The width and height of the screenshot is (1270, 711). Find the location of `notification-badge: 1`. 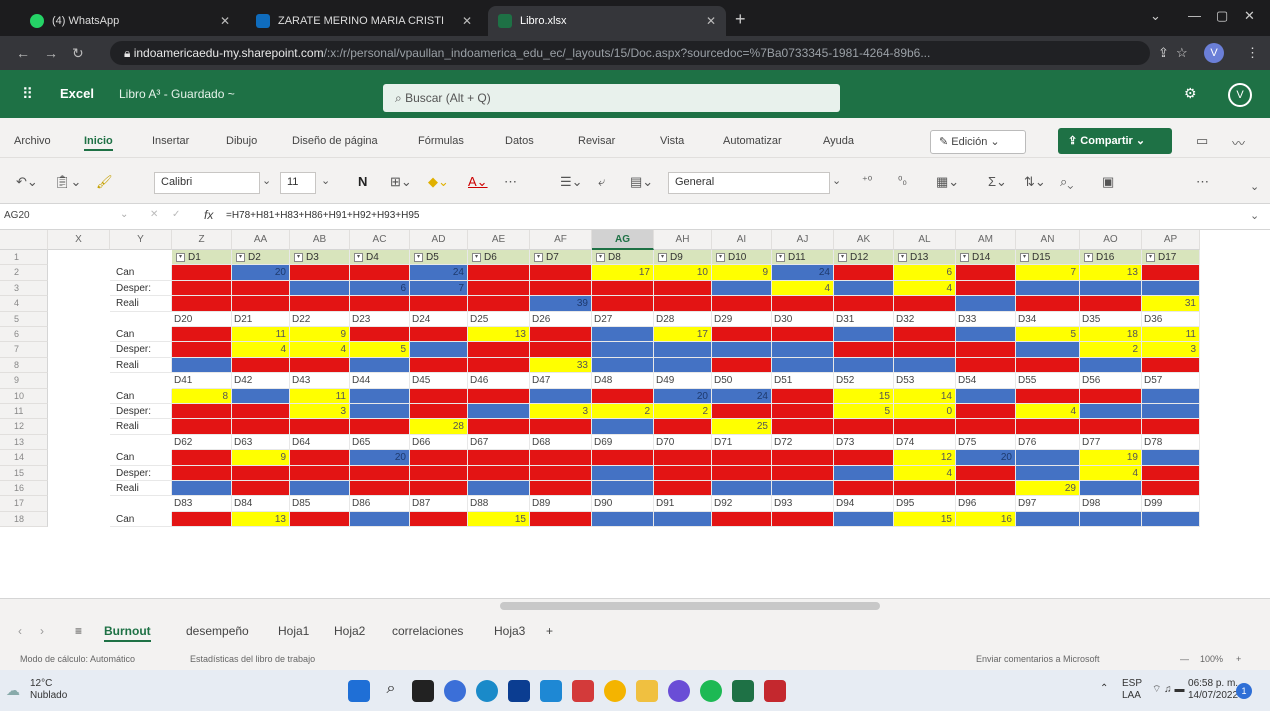

notification-badge: 1 is located at coordinates (1244, 691).